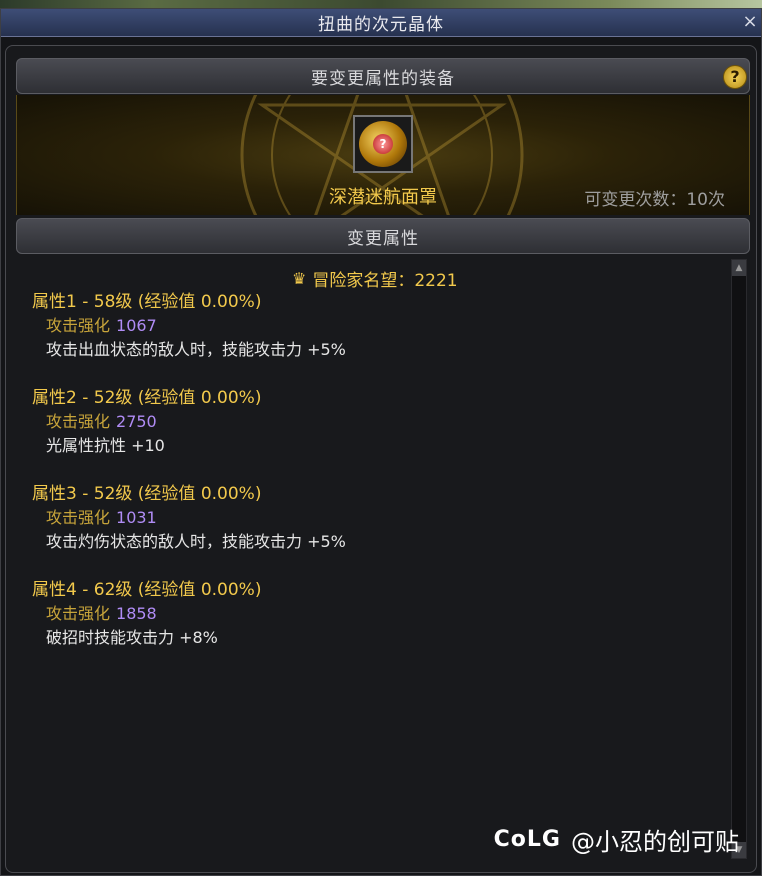 Image resolution: width=762 pixels, height=876 pixels. What do you see at coordinates (136, 613) in the screenshot?
I see `boost-value: 1858` at bounding box center [136, 613].